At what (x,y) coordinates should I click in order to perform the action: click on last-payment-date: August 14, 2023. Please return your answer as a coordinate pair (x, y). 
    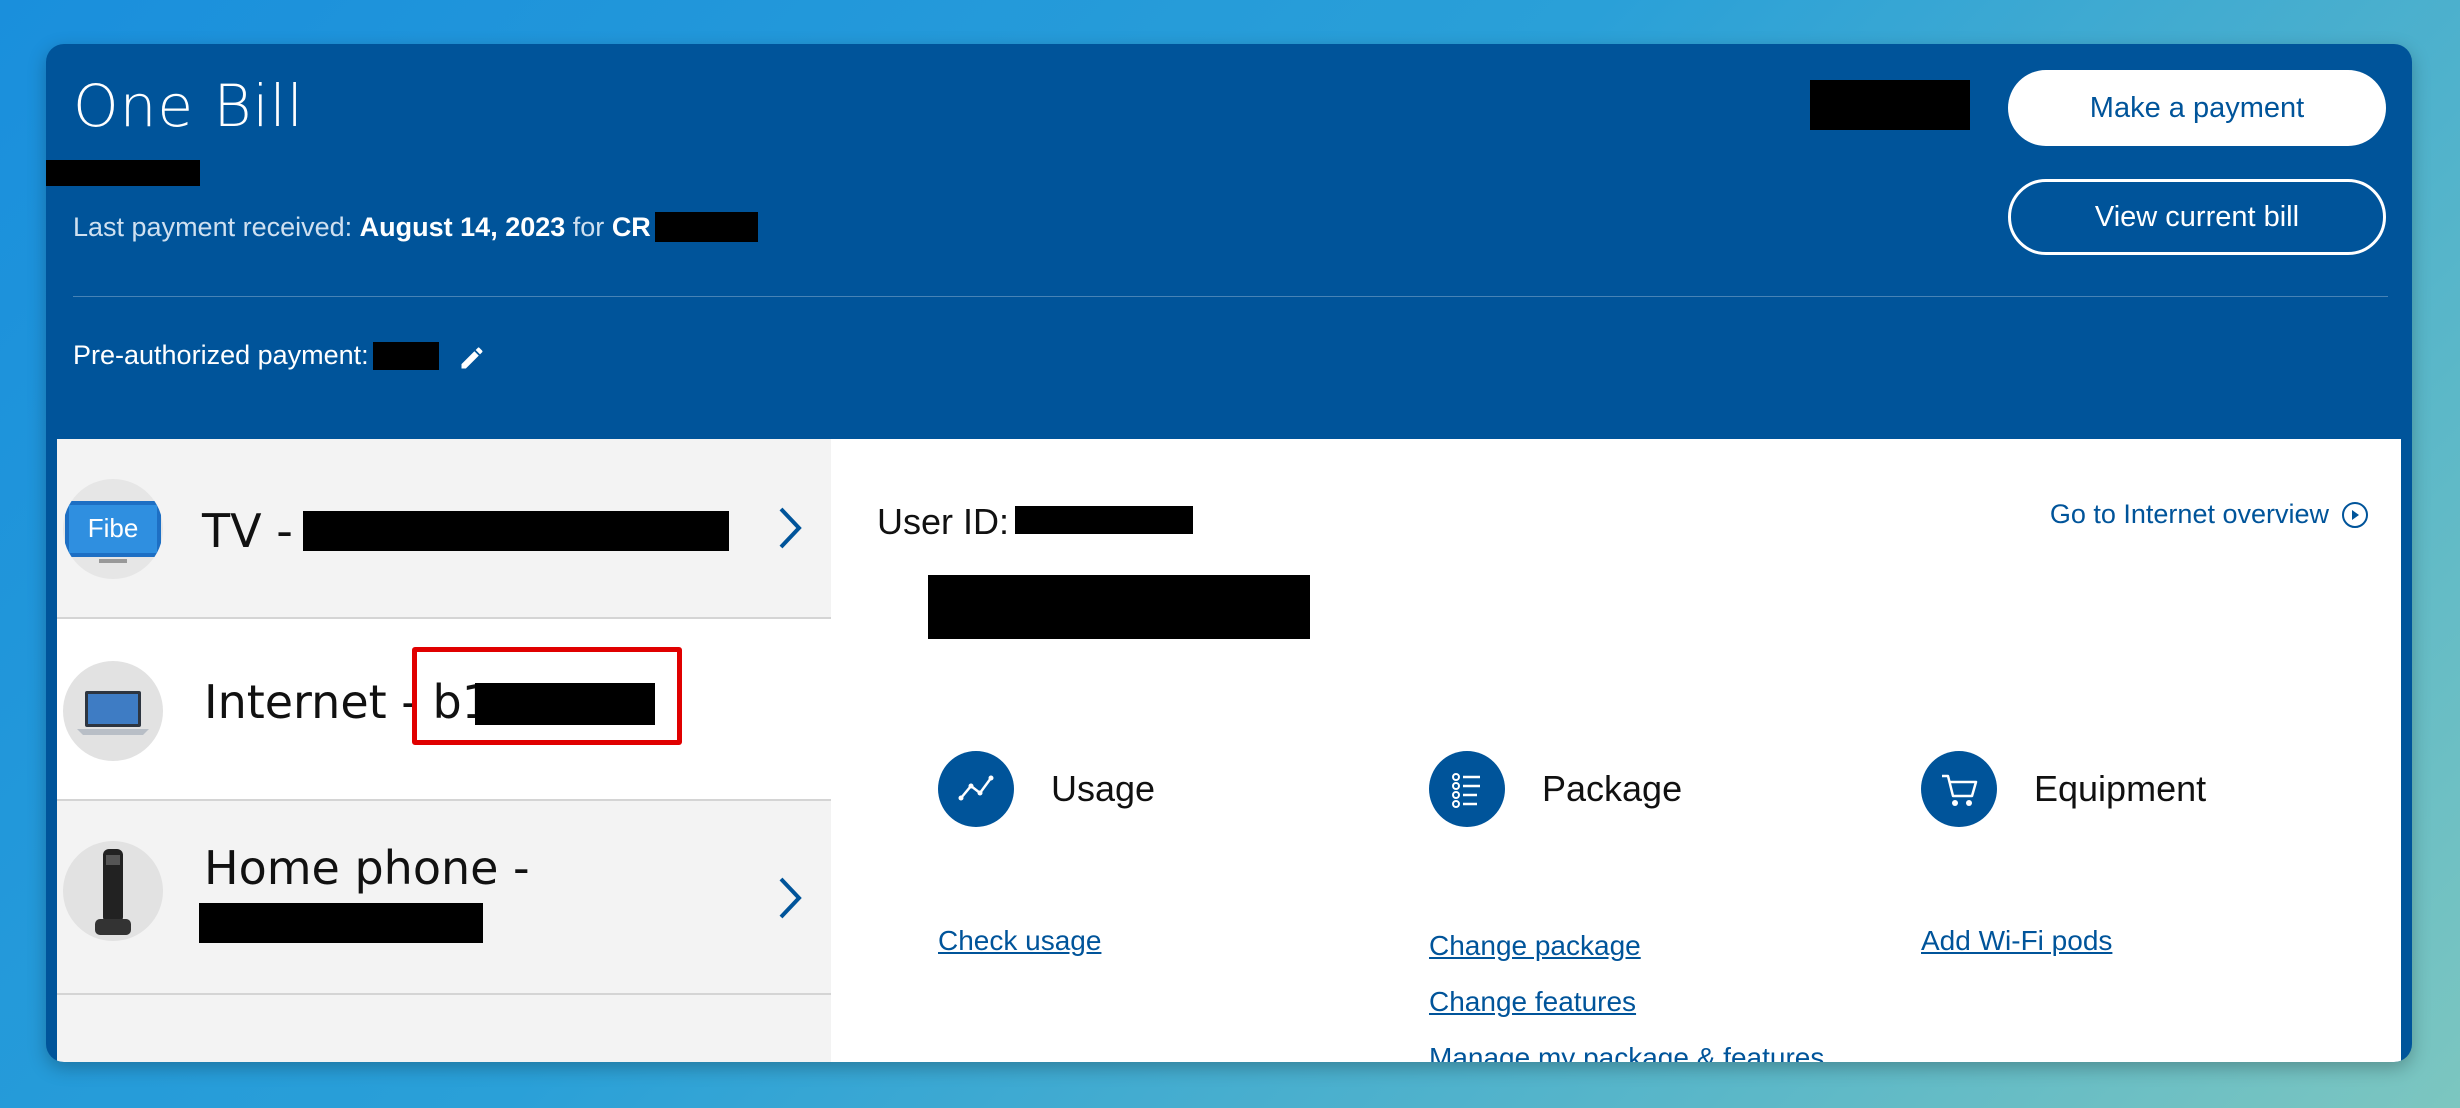
    Looking at the image, I should click on (462, 227).